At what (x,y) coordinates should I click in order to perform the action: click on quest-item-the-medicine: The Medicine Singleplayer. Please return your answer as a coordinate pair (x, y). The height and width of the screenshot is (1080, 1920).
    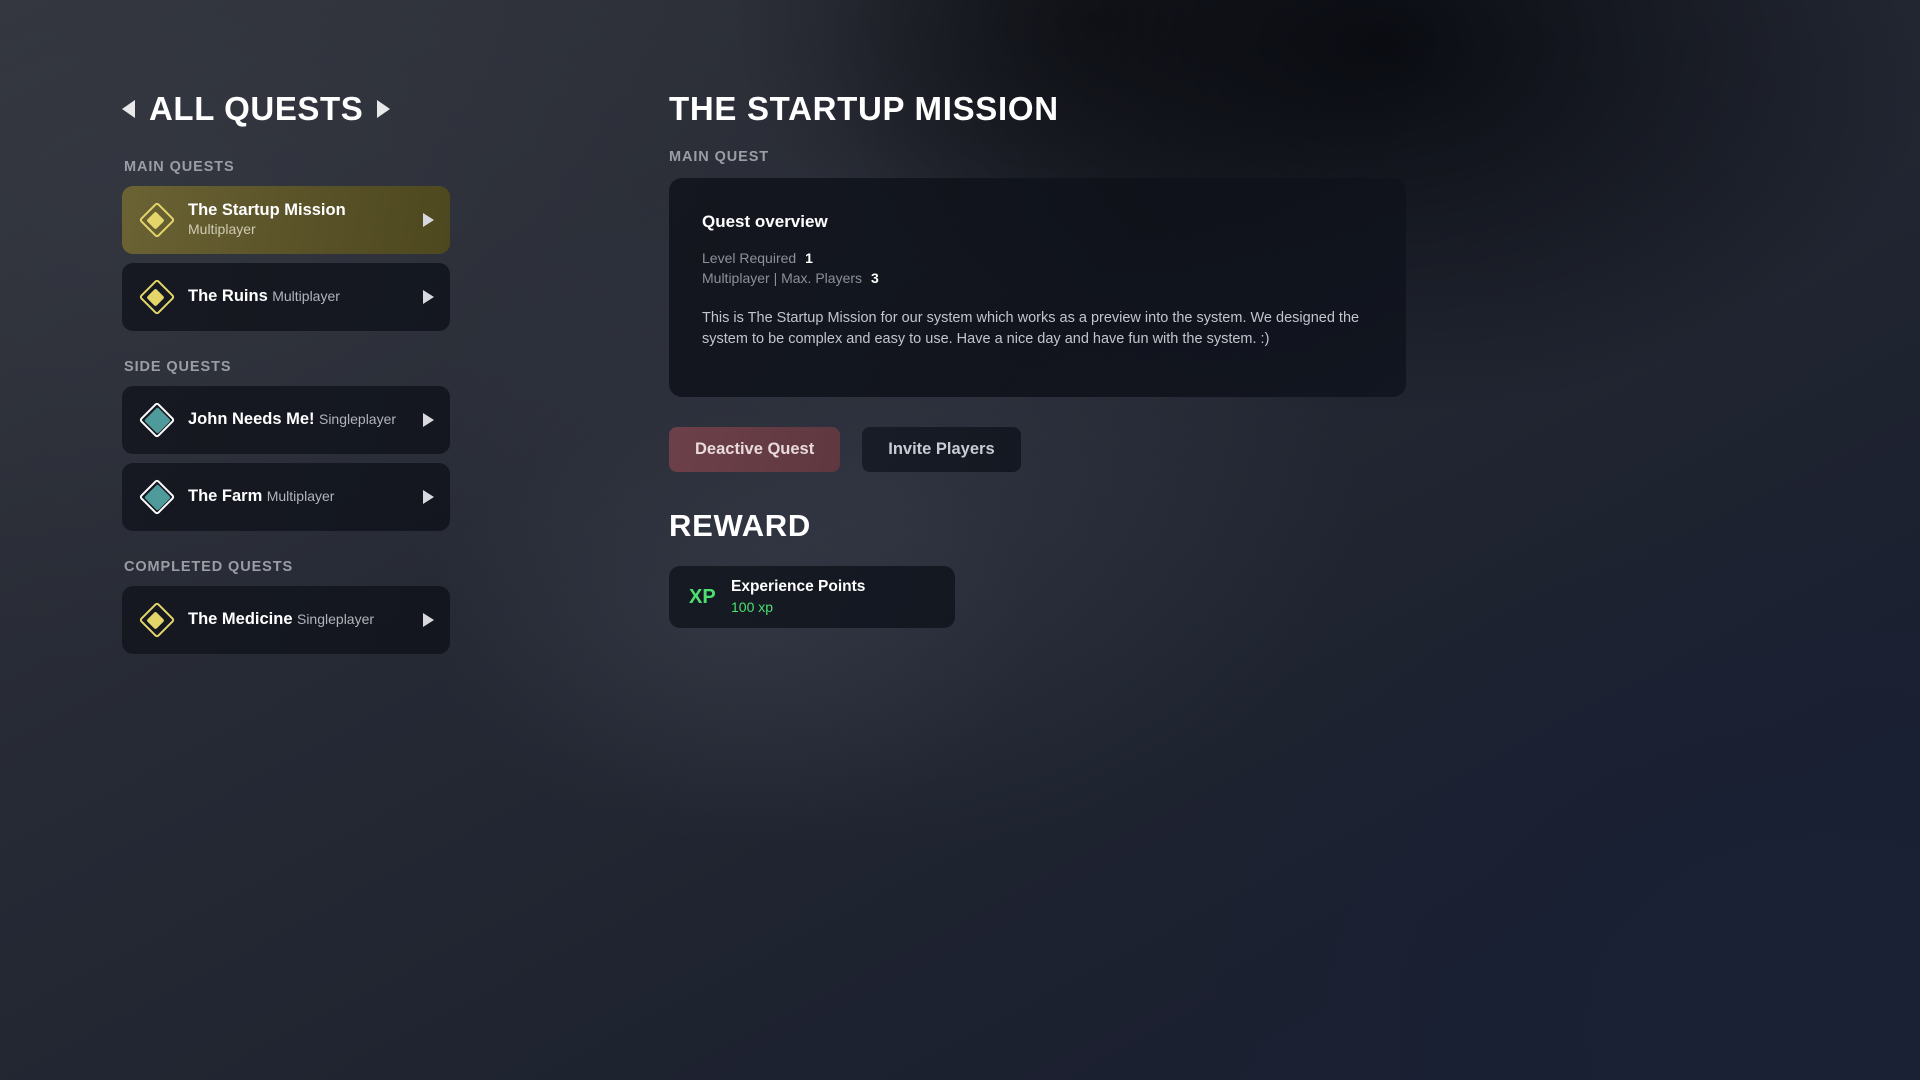
    Looking at the image, I should click on (286, 620).